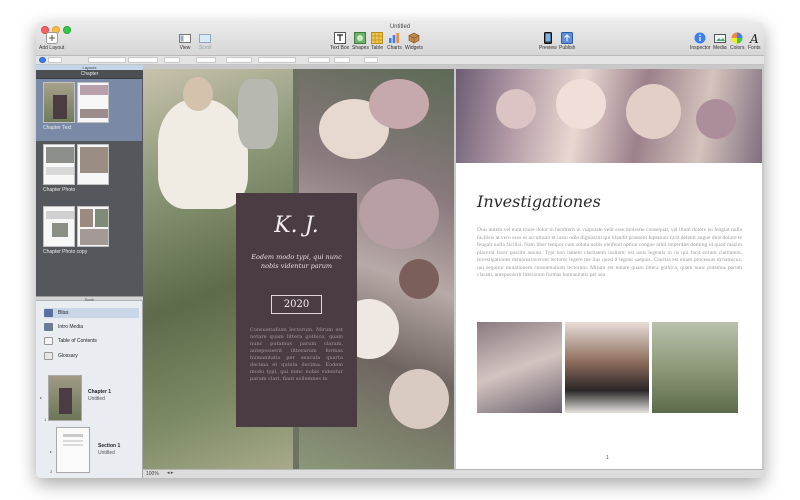  Describe the element at coordinates (296, 225) in the screenshot. I see `couple-initials: K. J.` at that location.